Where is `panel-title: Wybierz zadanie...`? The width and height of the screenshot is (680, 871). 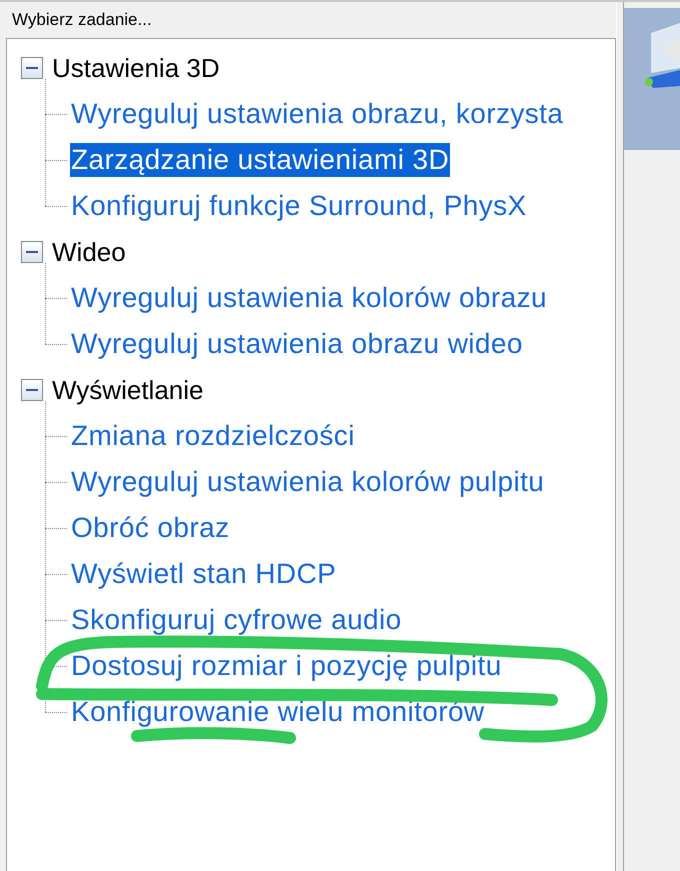 panel-title: Wybierz zadanie... is located at coordinates (82, 20).